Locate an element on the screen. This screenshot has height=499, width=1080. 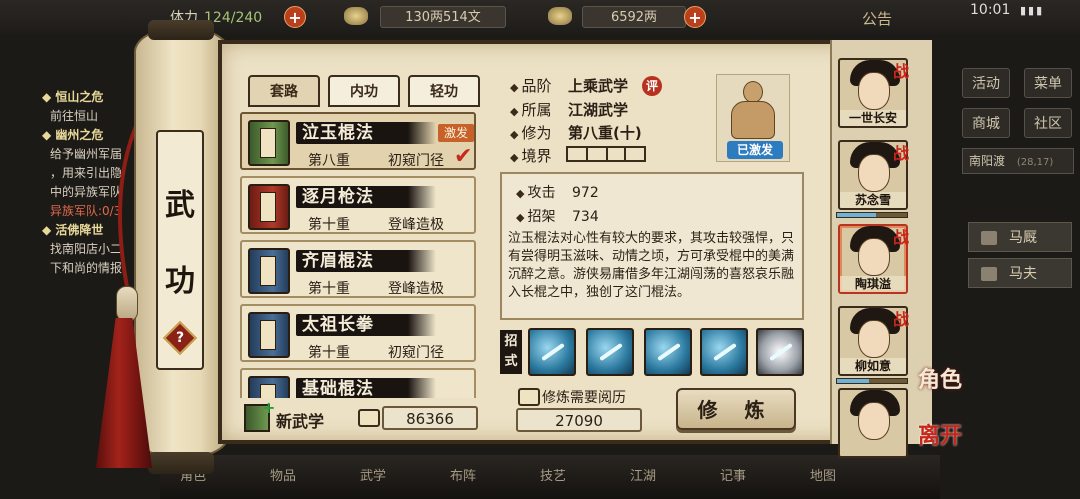
location-bar: 南阳渡 (28,17) is located at coordinates (1018, 161).